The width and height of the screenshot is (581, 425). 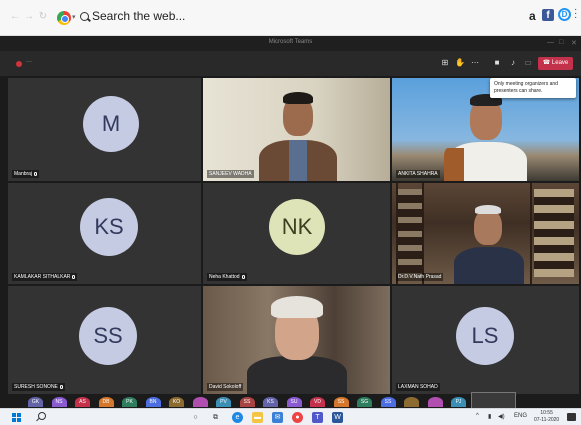 I want to click on back-icon: ←, so click(x=15, y=17).